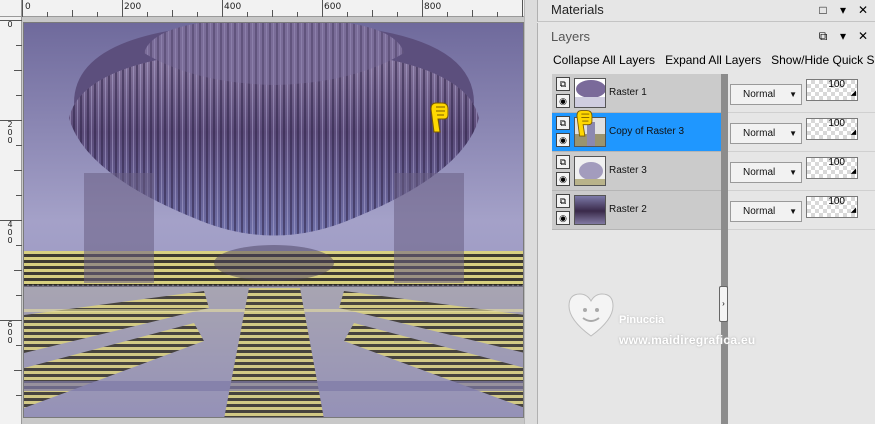  I want to click on expand-all-layers-button: Expand All Layers, so click(713, 60).